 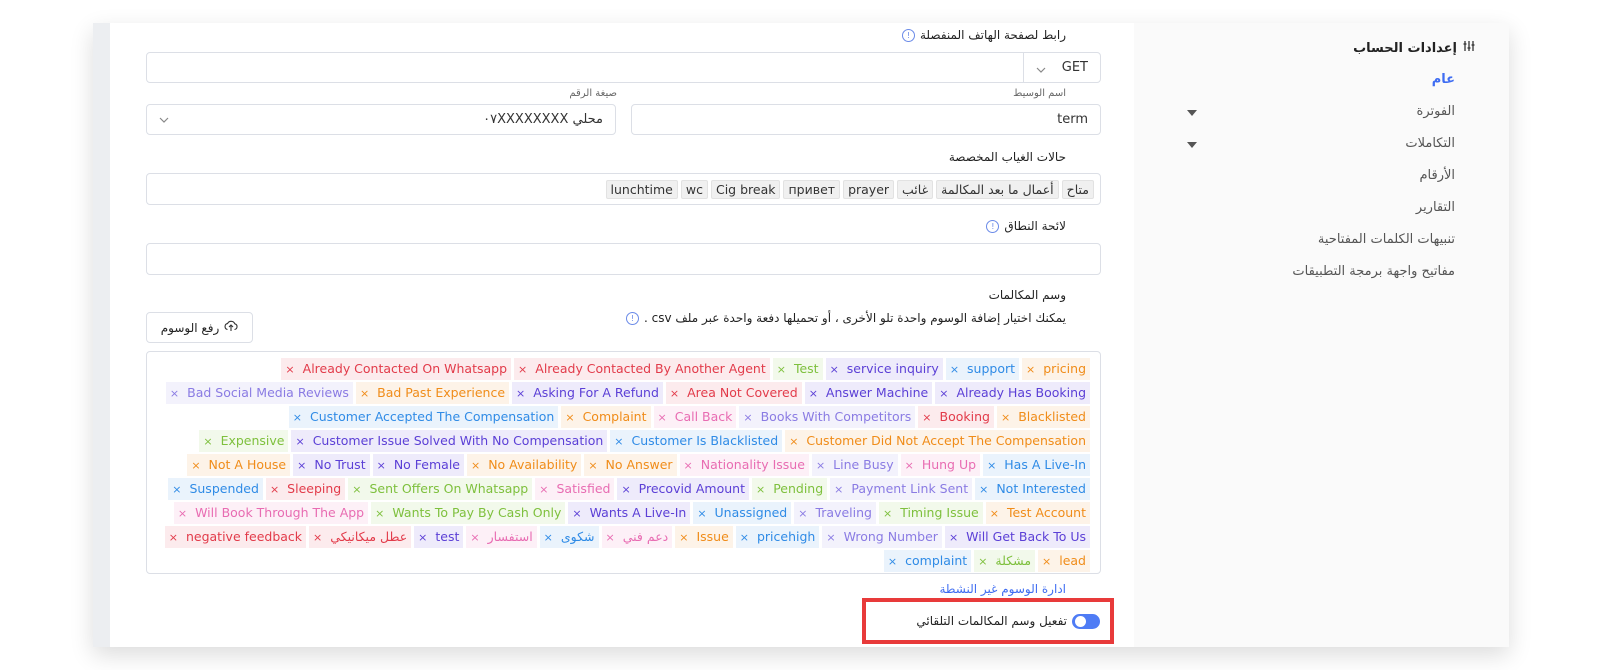 What do you see at coordinates (1436, 111) in the screenshot?
I see `sidebar-item: الفوترة` at bounding box center [1436, 111].